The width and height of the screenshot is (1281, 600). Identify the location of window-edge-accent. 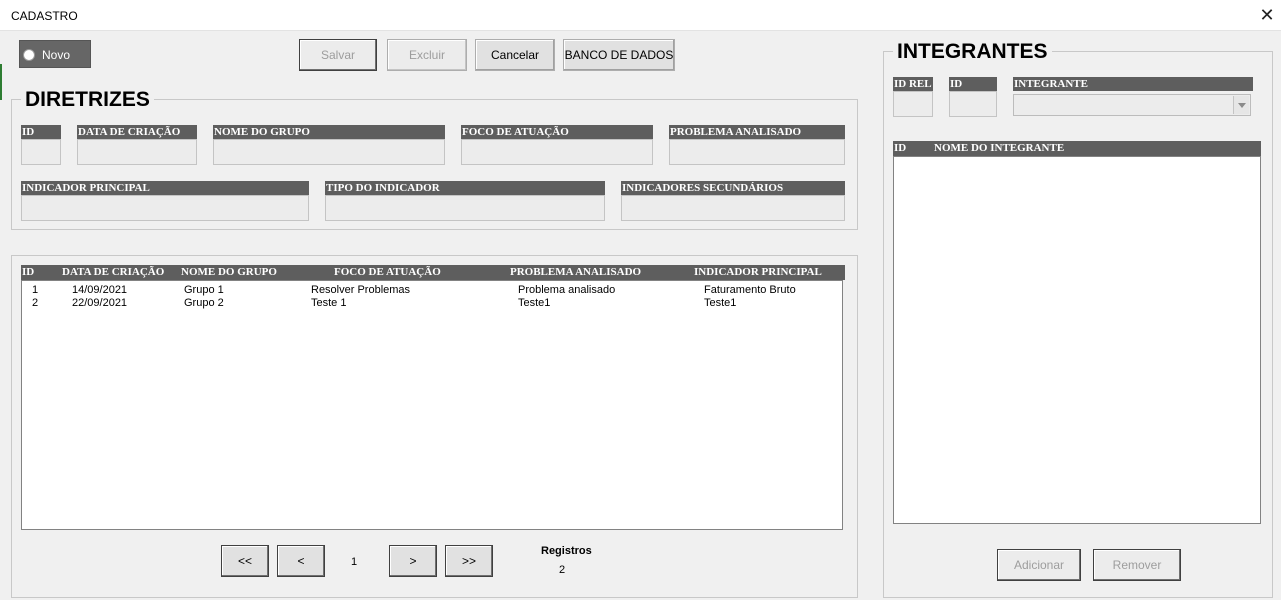
(1, 82).